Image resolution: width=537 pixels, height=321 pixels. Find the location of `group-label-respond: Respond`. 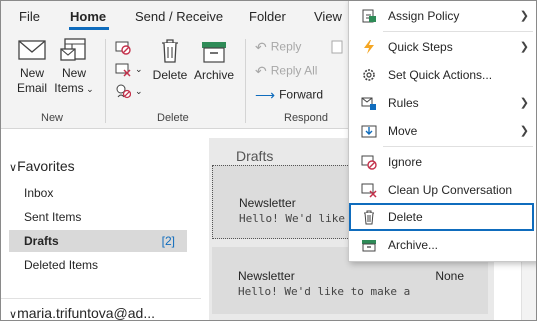

group-label-respond: Respond is located at coordinates (306, 118).